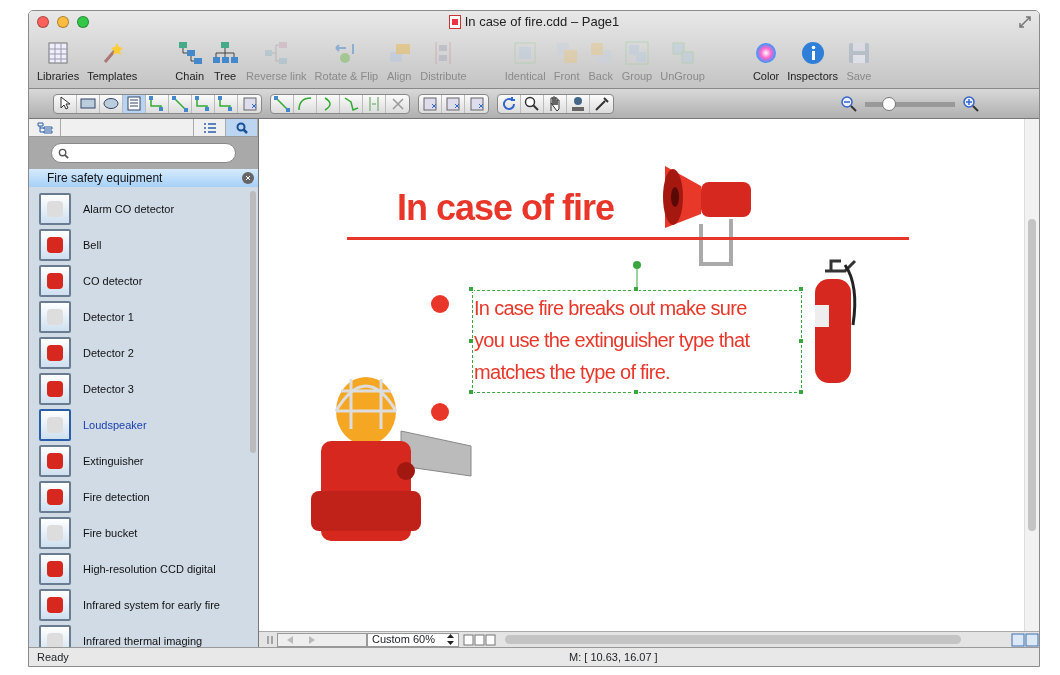 The image size is (1060, 675). I want to click on library-item: Fire detection, so click(138, 497).